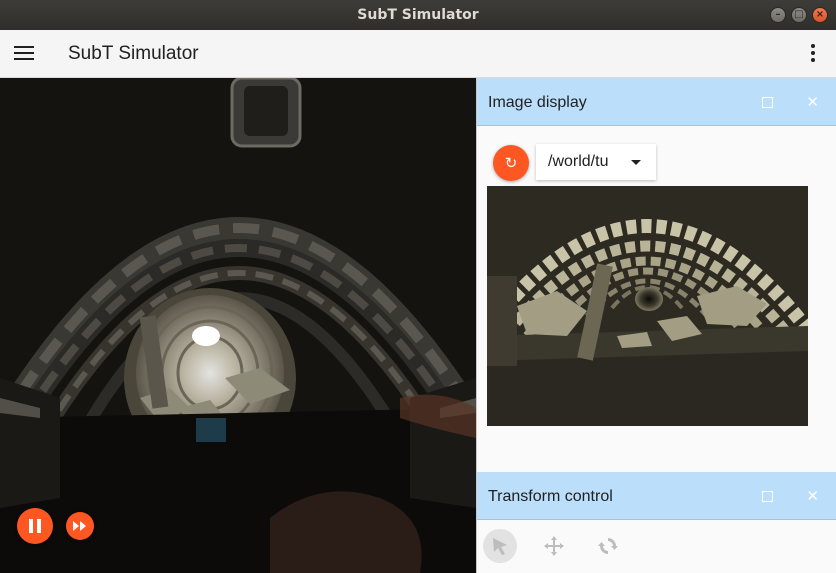  I want to click on close-icon: ×, so click(820, 14).